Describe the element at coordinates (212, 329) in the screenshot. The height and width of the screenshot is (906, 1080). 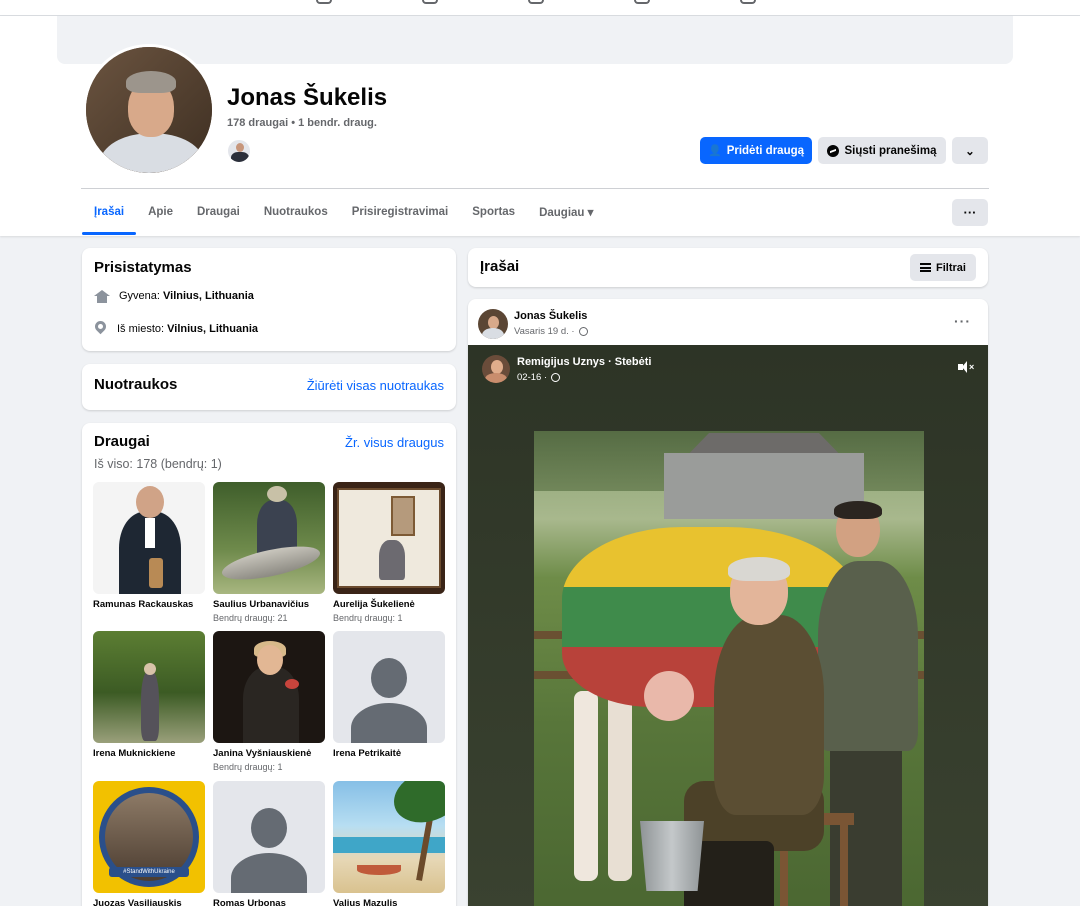
I see `intro-from-value: Vilnius, Lithuania` at that location.